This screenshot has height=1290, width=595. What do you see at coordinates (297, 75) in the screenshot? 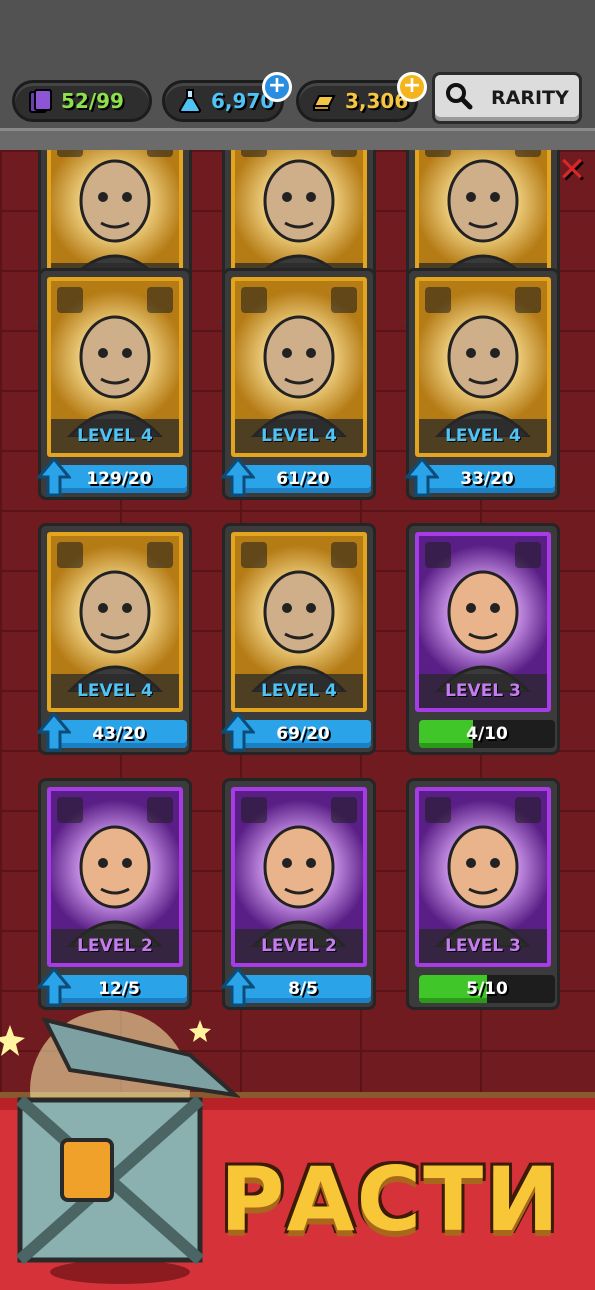
I see `top-bar: 52/99 6,970 + 3,306 + RARITY` at bounding box center [297, 75].